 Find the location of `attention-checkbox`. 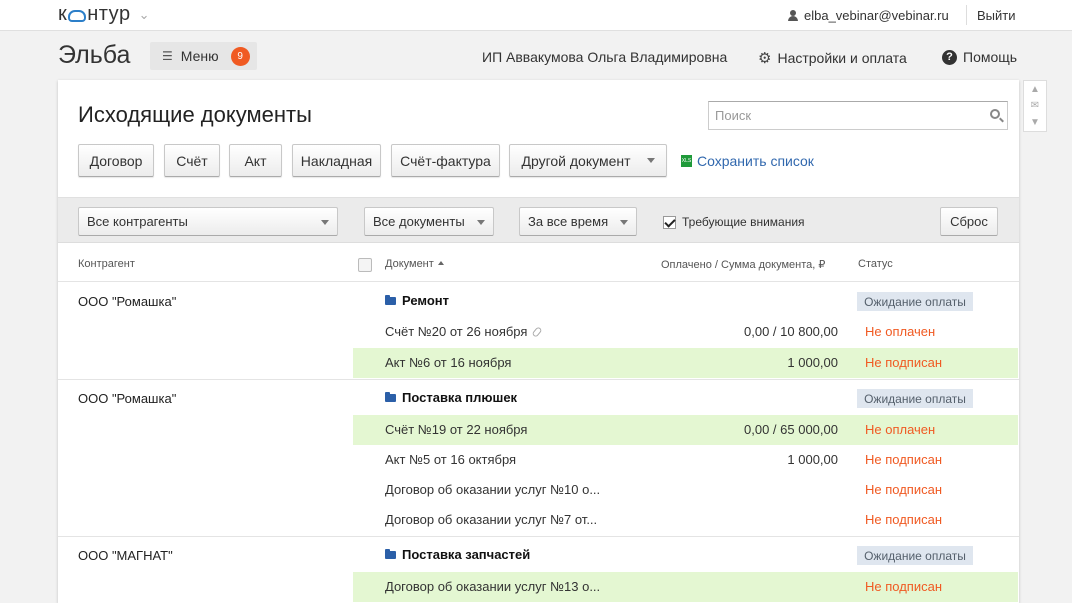

attention-checkbox is located at coordinates (669, 222).